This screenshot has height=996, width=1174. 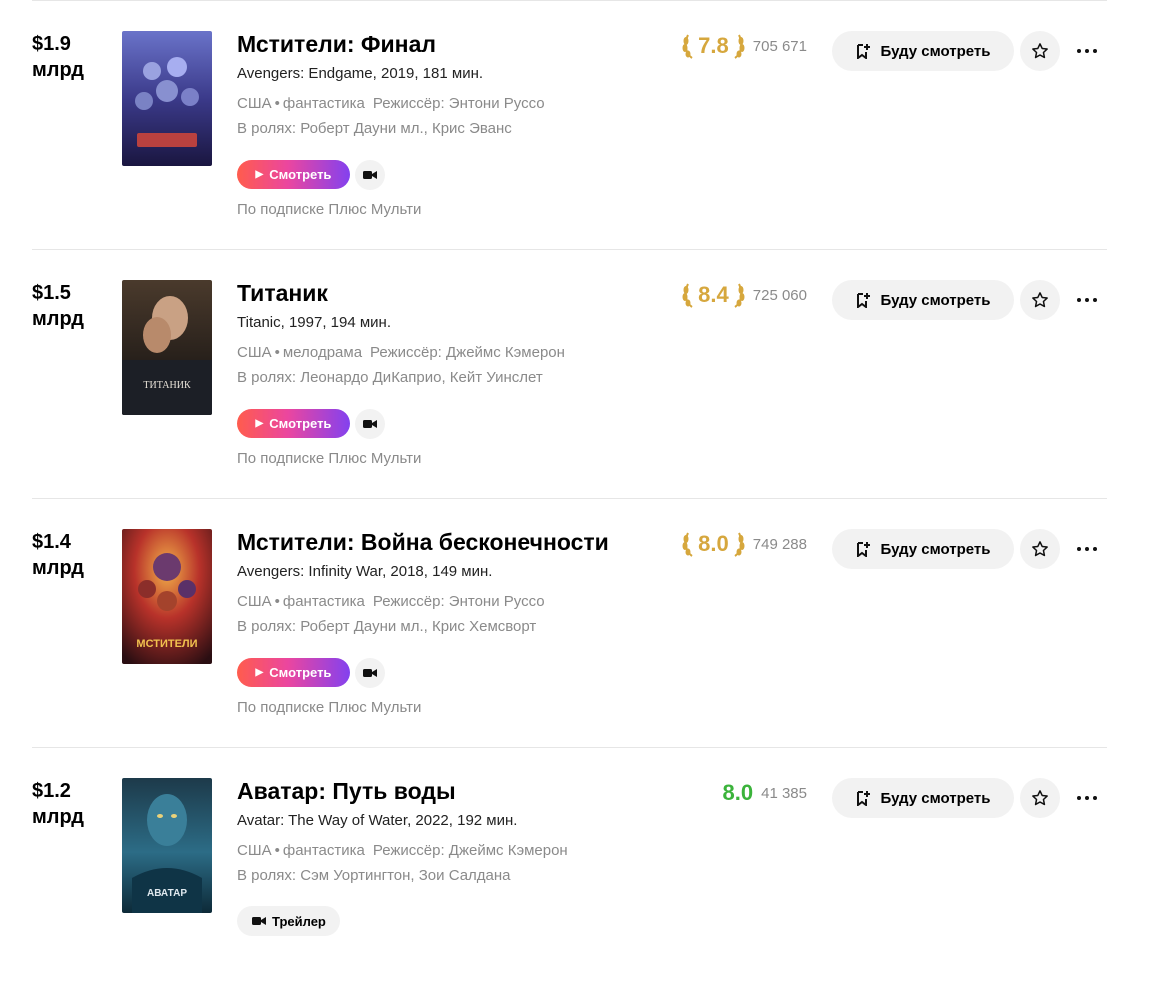 What do you see at coordinates (346, 791) in the screenshot?
I see `film-title: Аватар: Путь воды` at bounding box center [346, 791].